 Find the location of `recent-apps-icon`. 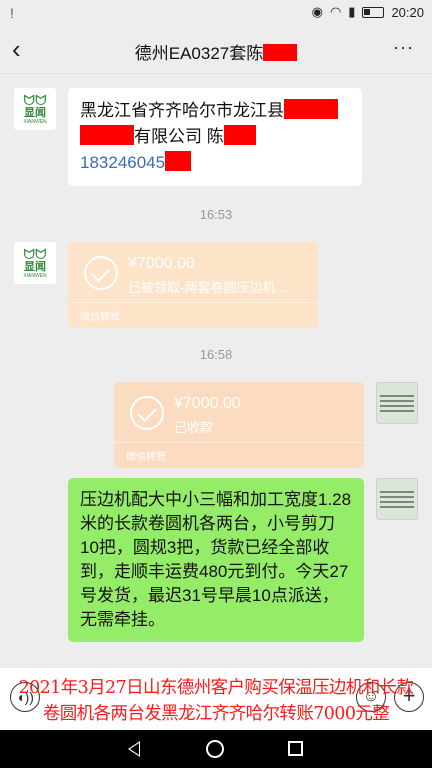

recent-apps-icon is located at coordinates (295, 748).